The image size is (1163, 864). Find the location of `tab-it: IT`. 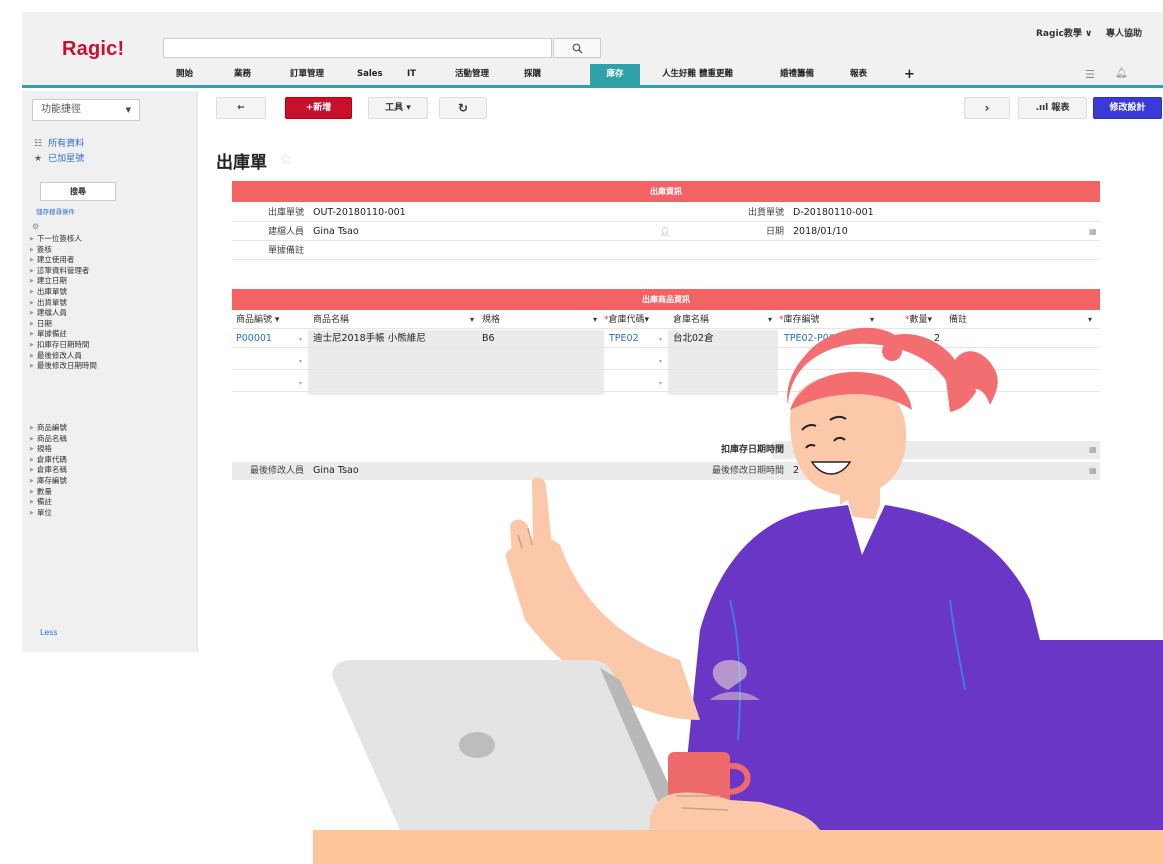

tab-it: IT is located at coordinates (411, 74).